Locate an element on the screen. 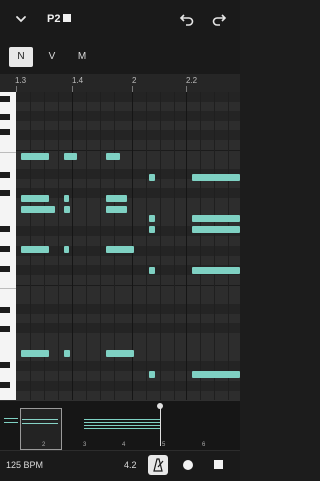 The height and width of the screenshot is (481, 320). ruler-label: 1.4 is located at coordinates (78, 80).